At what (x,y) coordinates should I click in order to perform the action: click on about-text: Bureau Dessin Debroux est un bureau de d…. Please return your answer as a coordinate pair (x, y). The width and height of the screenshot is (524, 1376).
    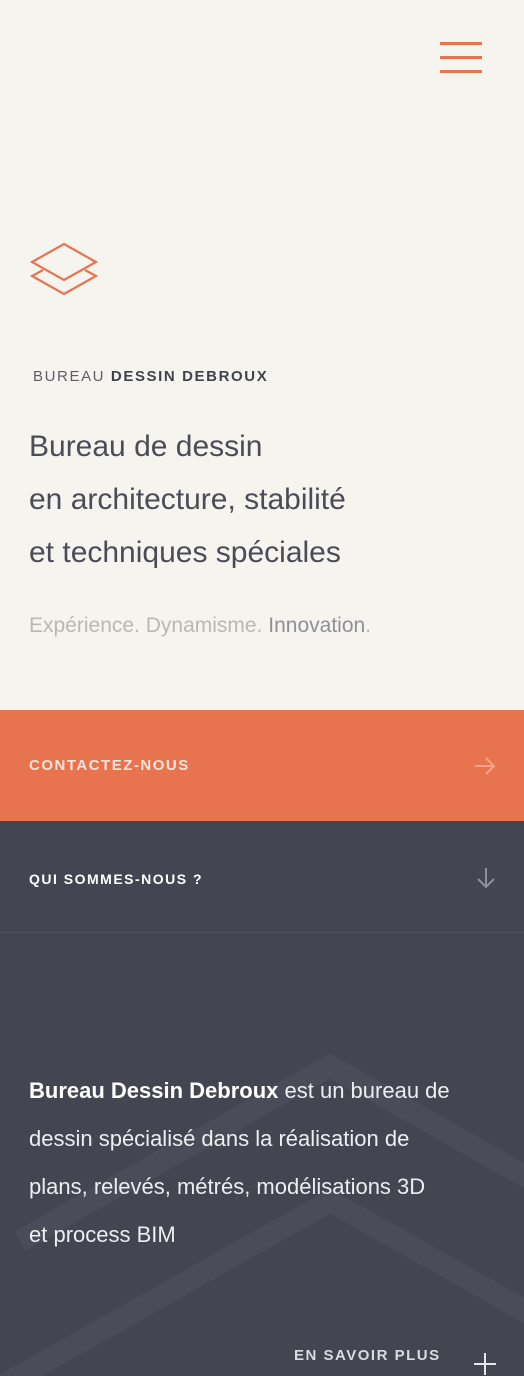
    Looking at the image, I should click on (264, 1163).